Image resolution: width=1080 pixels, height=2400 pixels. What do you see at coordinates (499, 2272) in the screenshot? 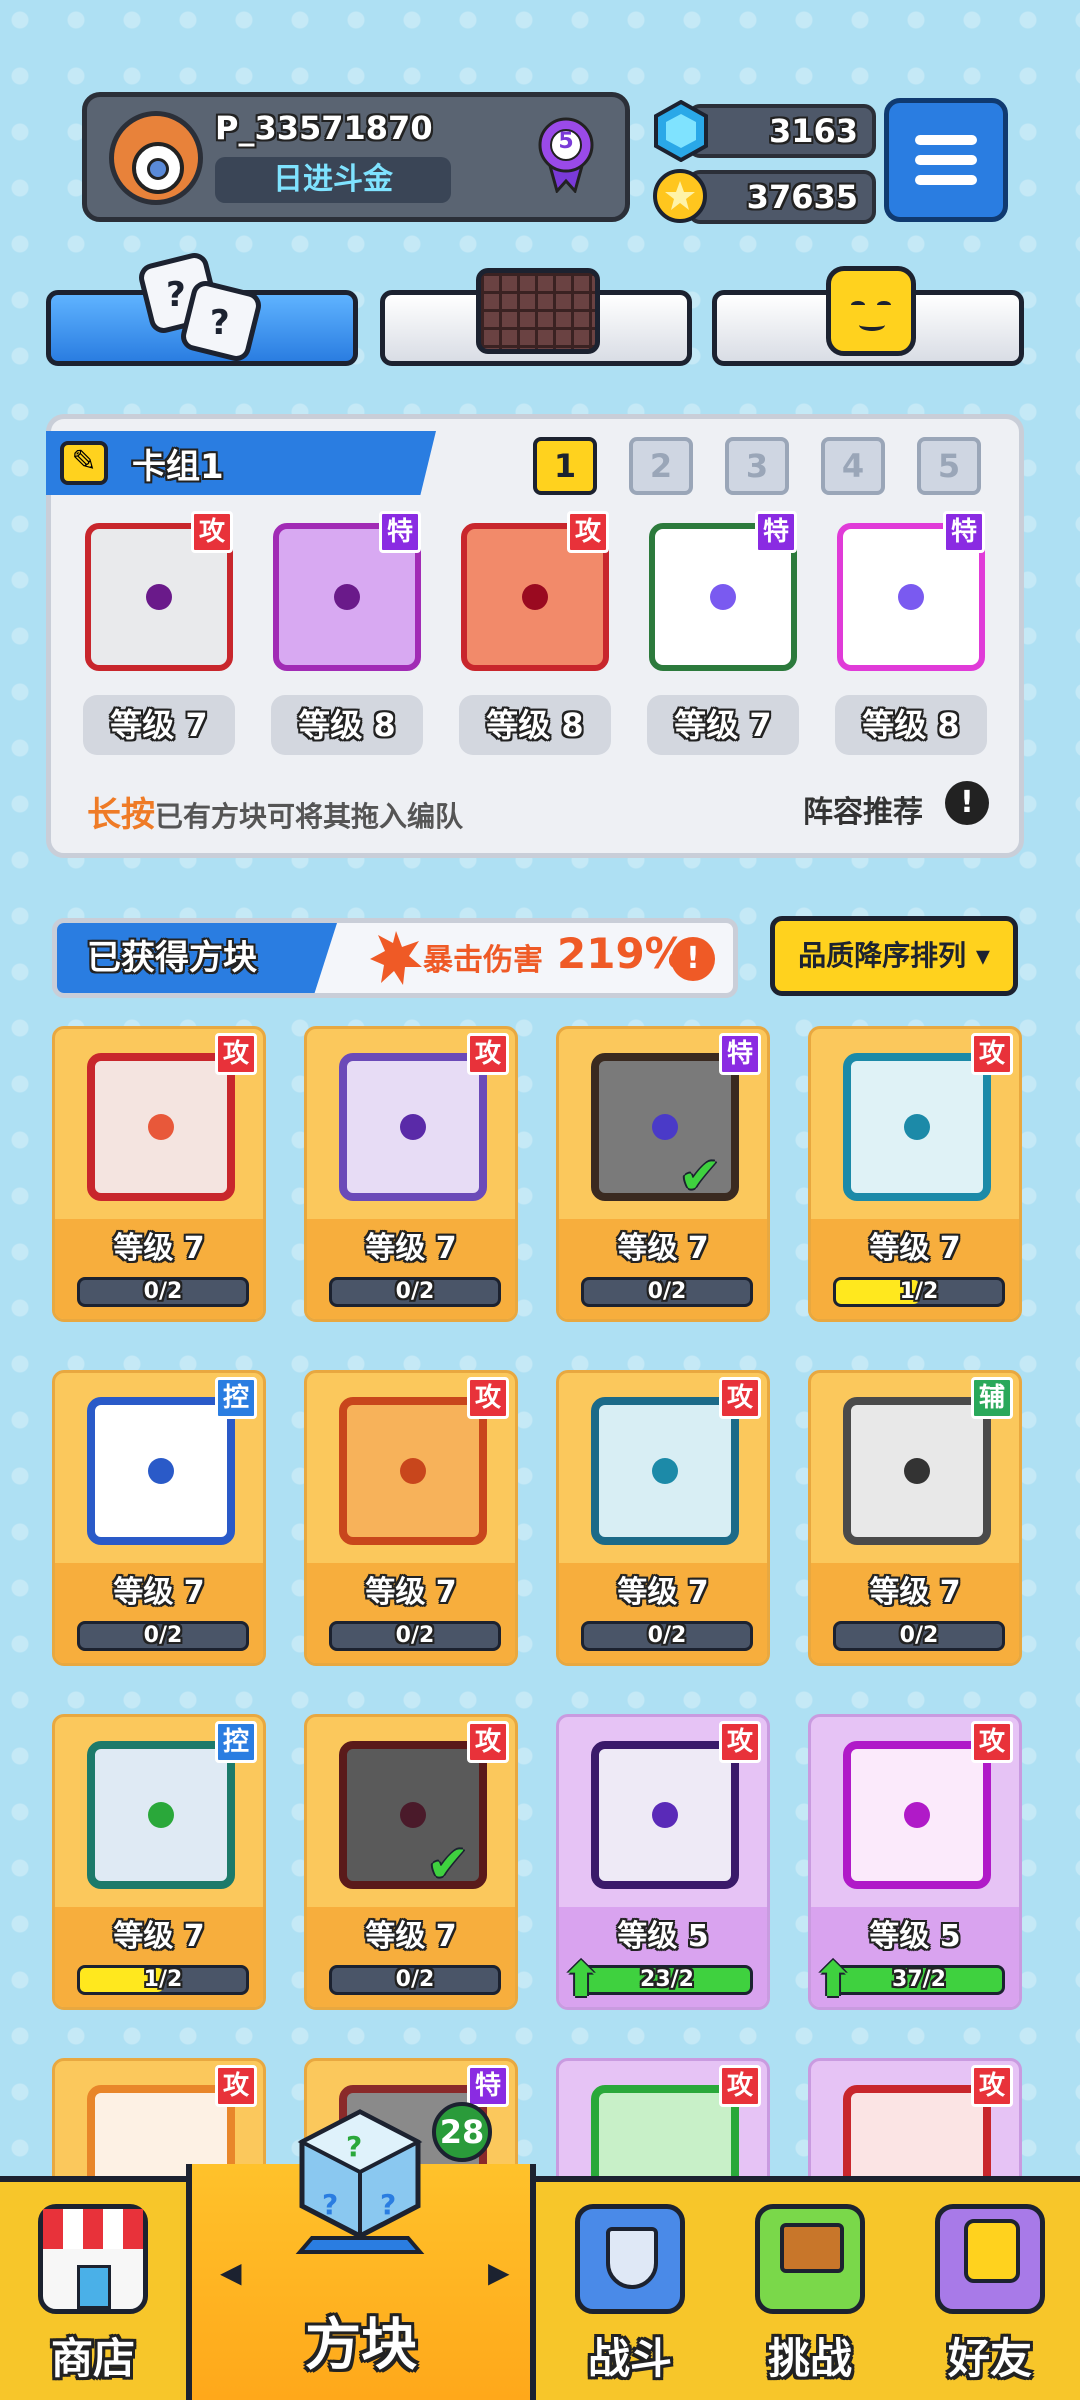
I see `nav-next-arrow: ▶` at bounding box center [499, 2272].